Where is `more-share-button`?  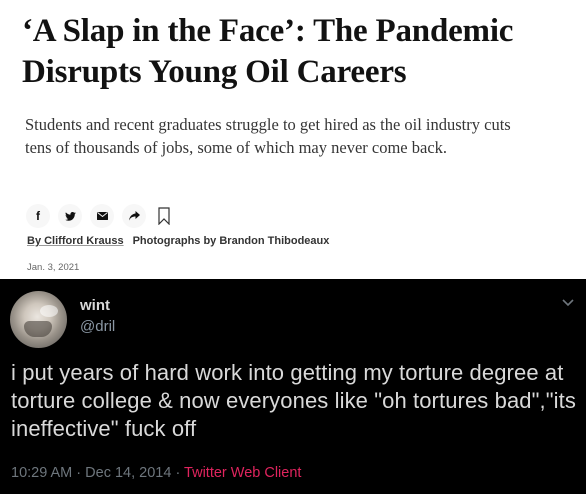
more-share-button is located at coordinates (134, 216).